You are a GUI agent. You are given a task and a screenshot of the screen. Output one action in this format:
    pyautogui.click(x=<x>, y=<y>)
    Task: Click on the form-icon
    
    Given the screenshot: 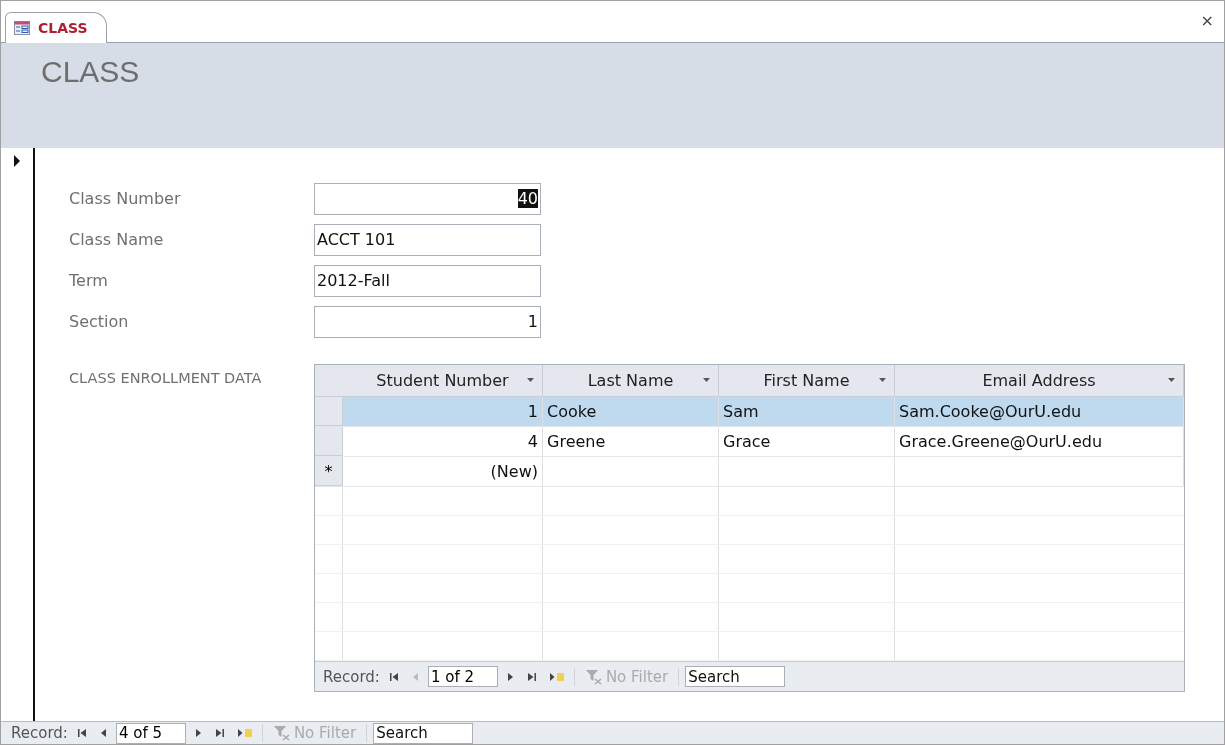 What is the action you would take?
    pyautogui.click(x=22, y=28)
    